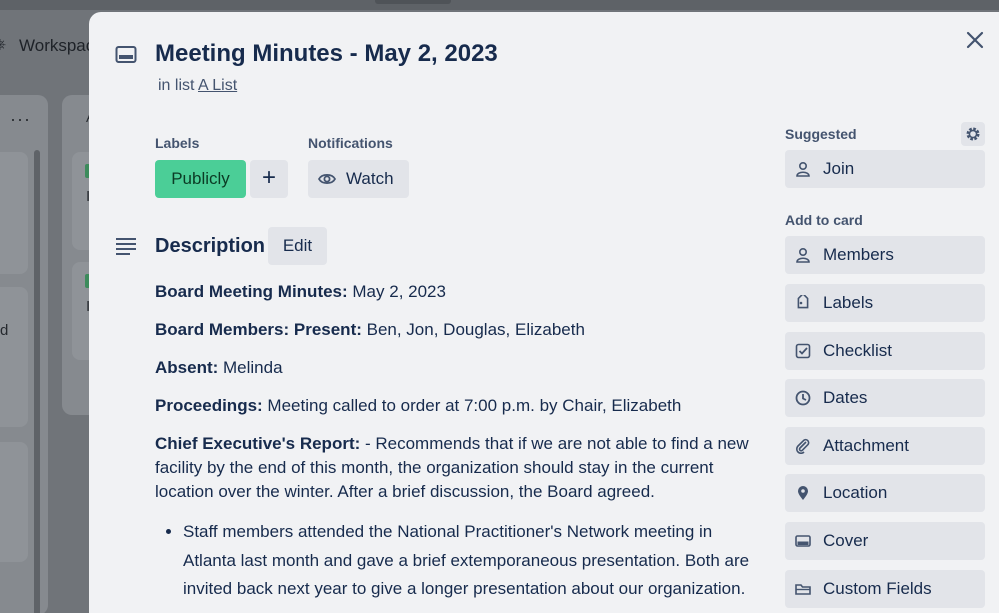 The image size is (999, 613). I want to click on description-paragraph: Board Meeting Minutes: May 2, 2023, so click(461, 292).